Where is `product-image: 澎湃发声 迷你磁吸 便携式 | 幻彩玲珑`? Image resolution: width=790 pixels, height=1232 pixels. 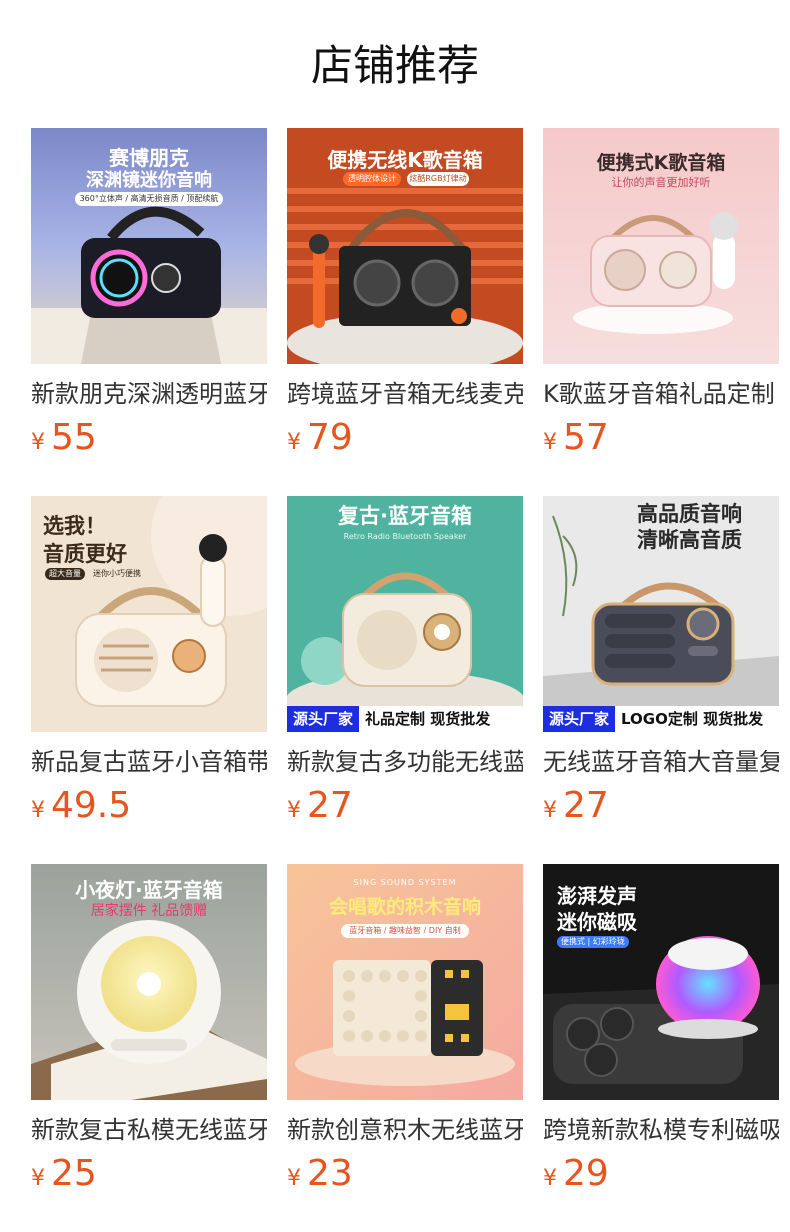
product-image: 澎湃发声 迷你磁吸 便携式 | 幻彩玲珑 is located at coordinates (661, 982).